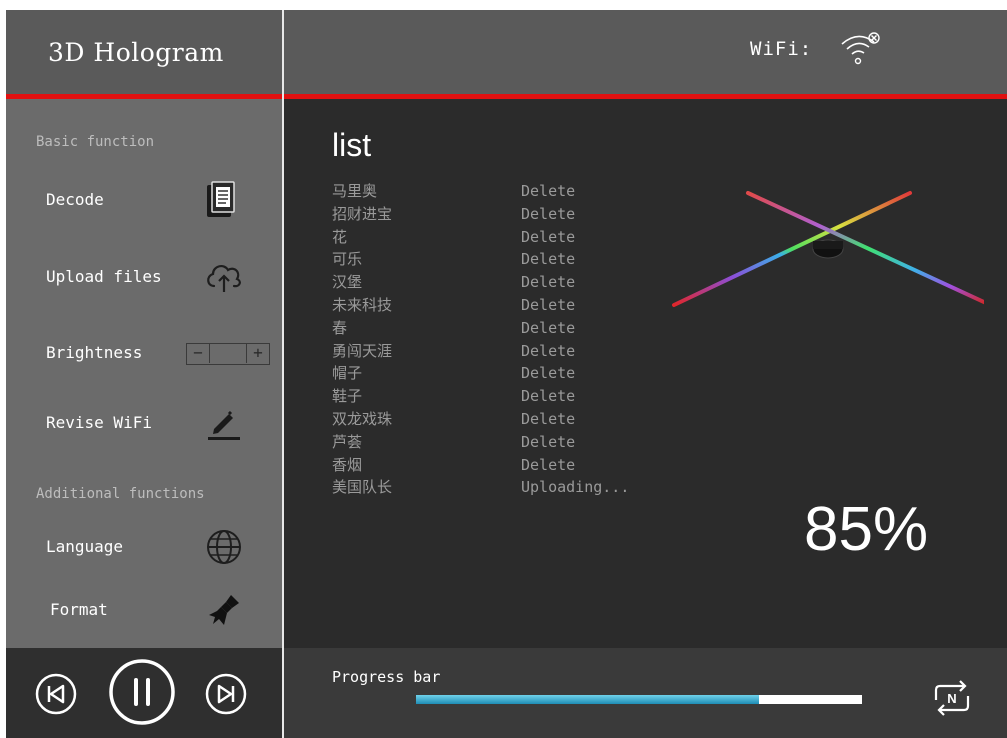 This screenshot has width=1007, height=738. I want to click on brightness-increase-button: +, so click(257, 353).